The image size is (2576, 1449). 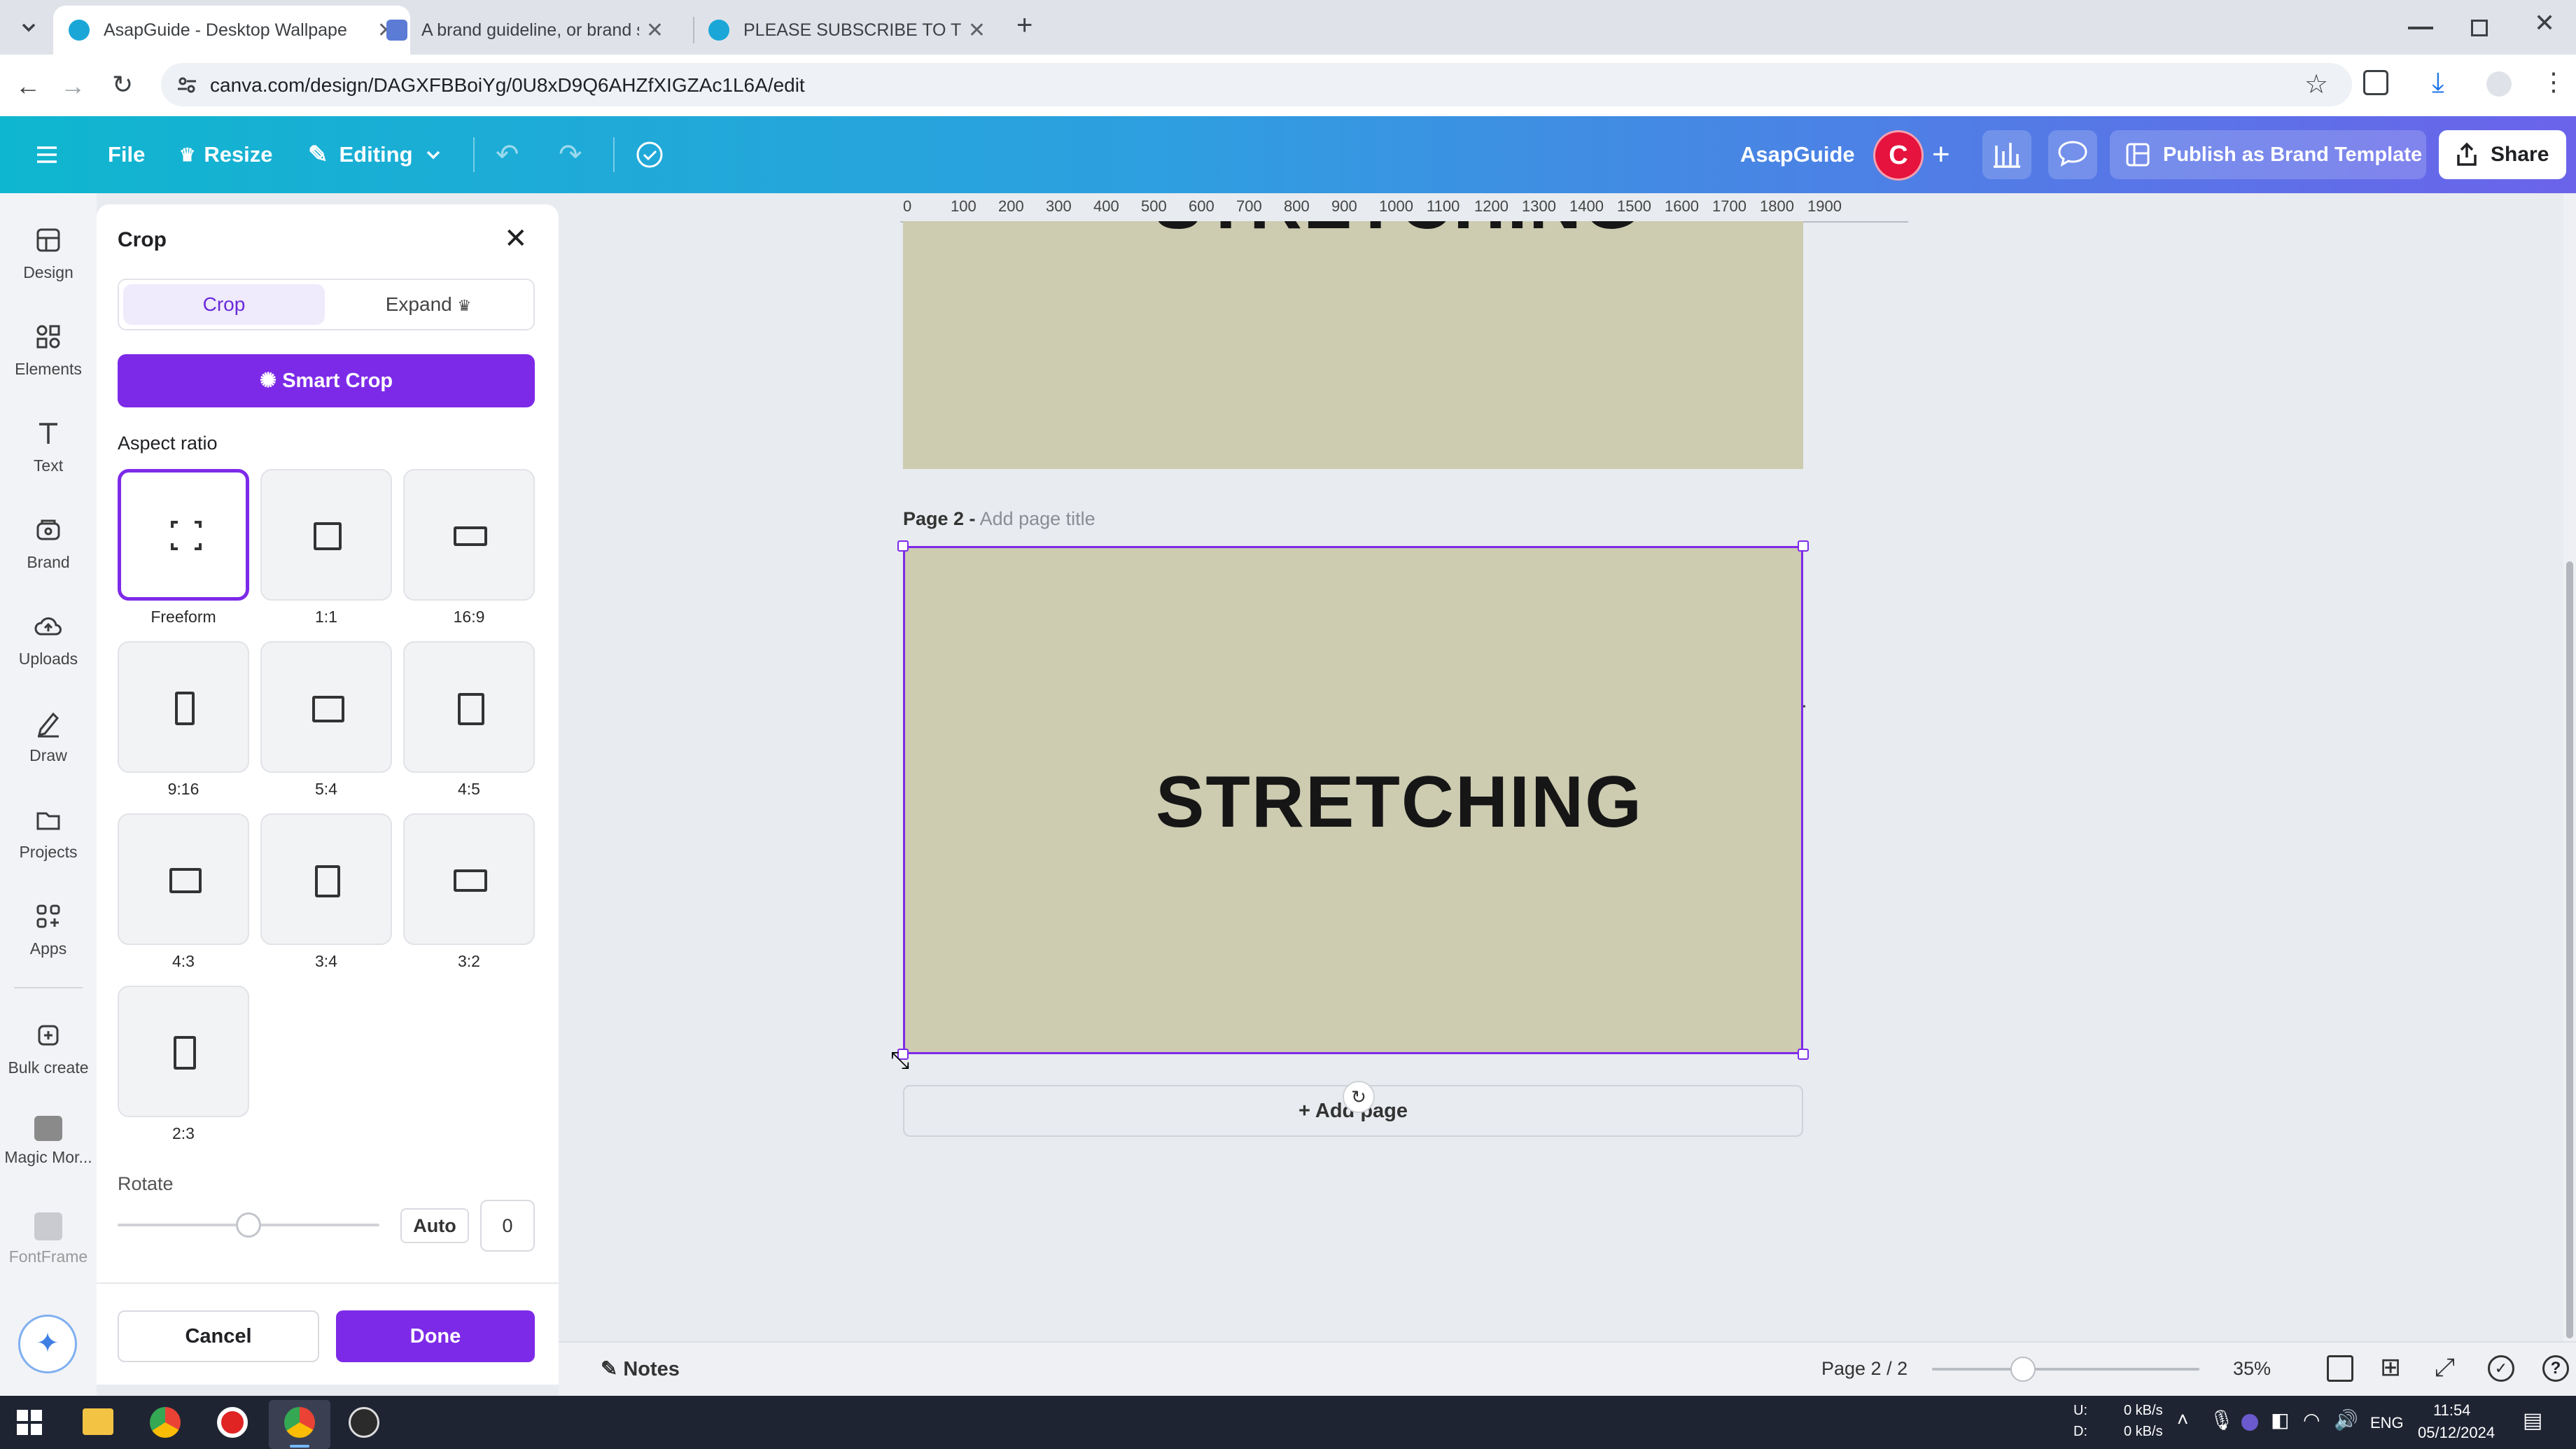 What do you see at coordinates (183, 535) in the screenshot?
I see `ratio-freeform` at bounding box center [183, 535].